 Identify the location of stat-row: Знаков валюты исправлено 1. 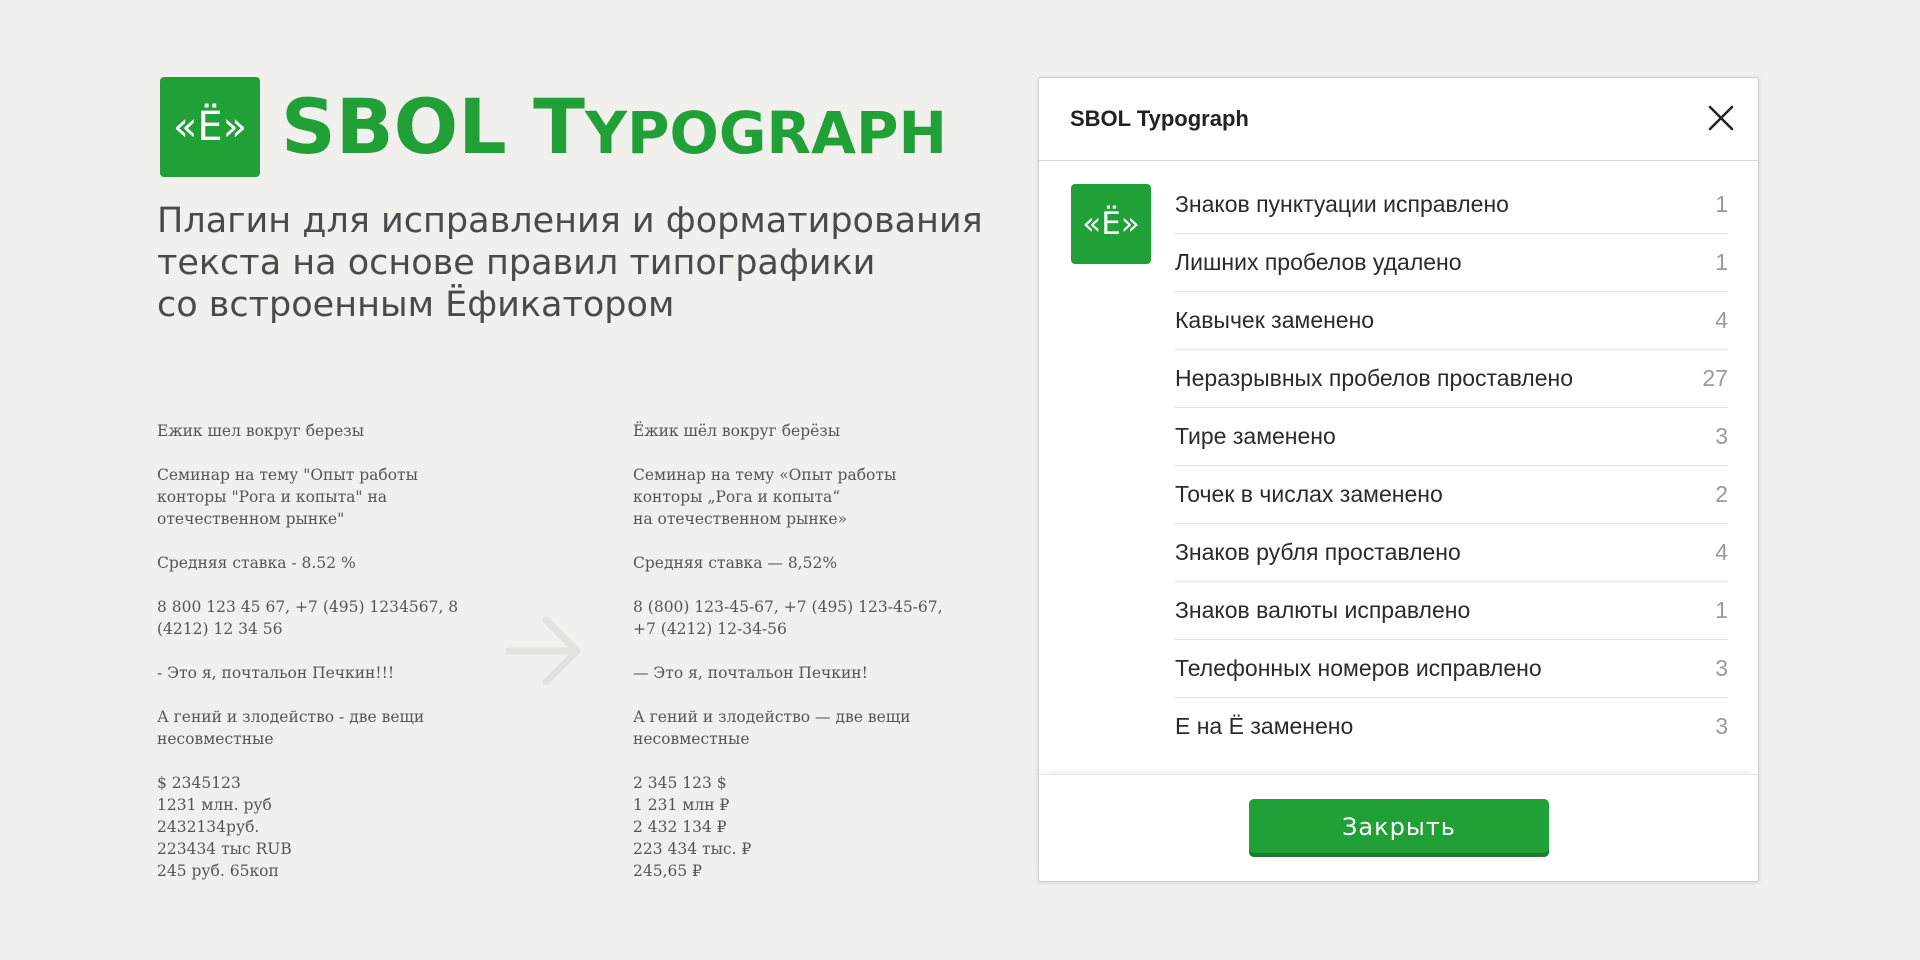
(1451, 611).